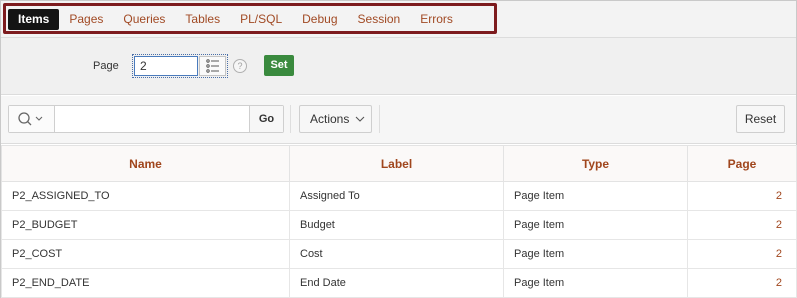  Describe the element at coordinates (319, 19) in the screenshot. I see `tab-debug: Debug` at that location.